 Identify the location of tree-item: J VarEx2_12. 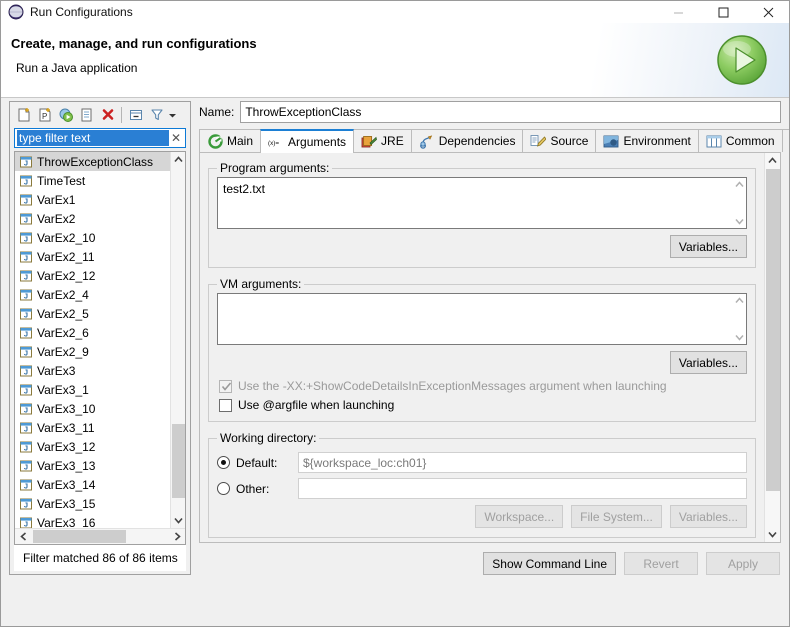
(92, 275).